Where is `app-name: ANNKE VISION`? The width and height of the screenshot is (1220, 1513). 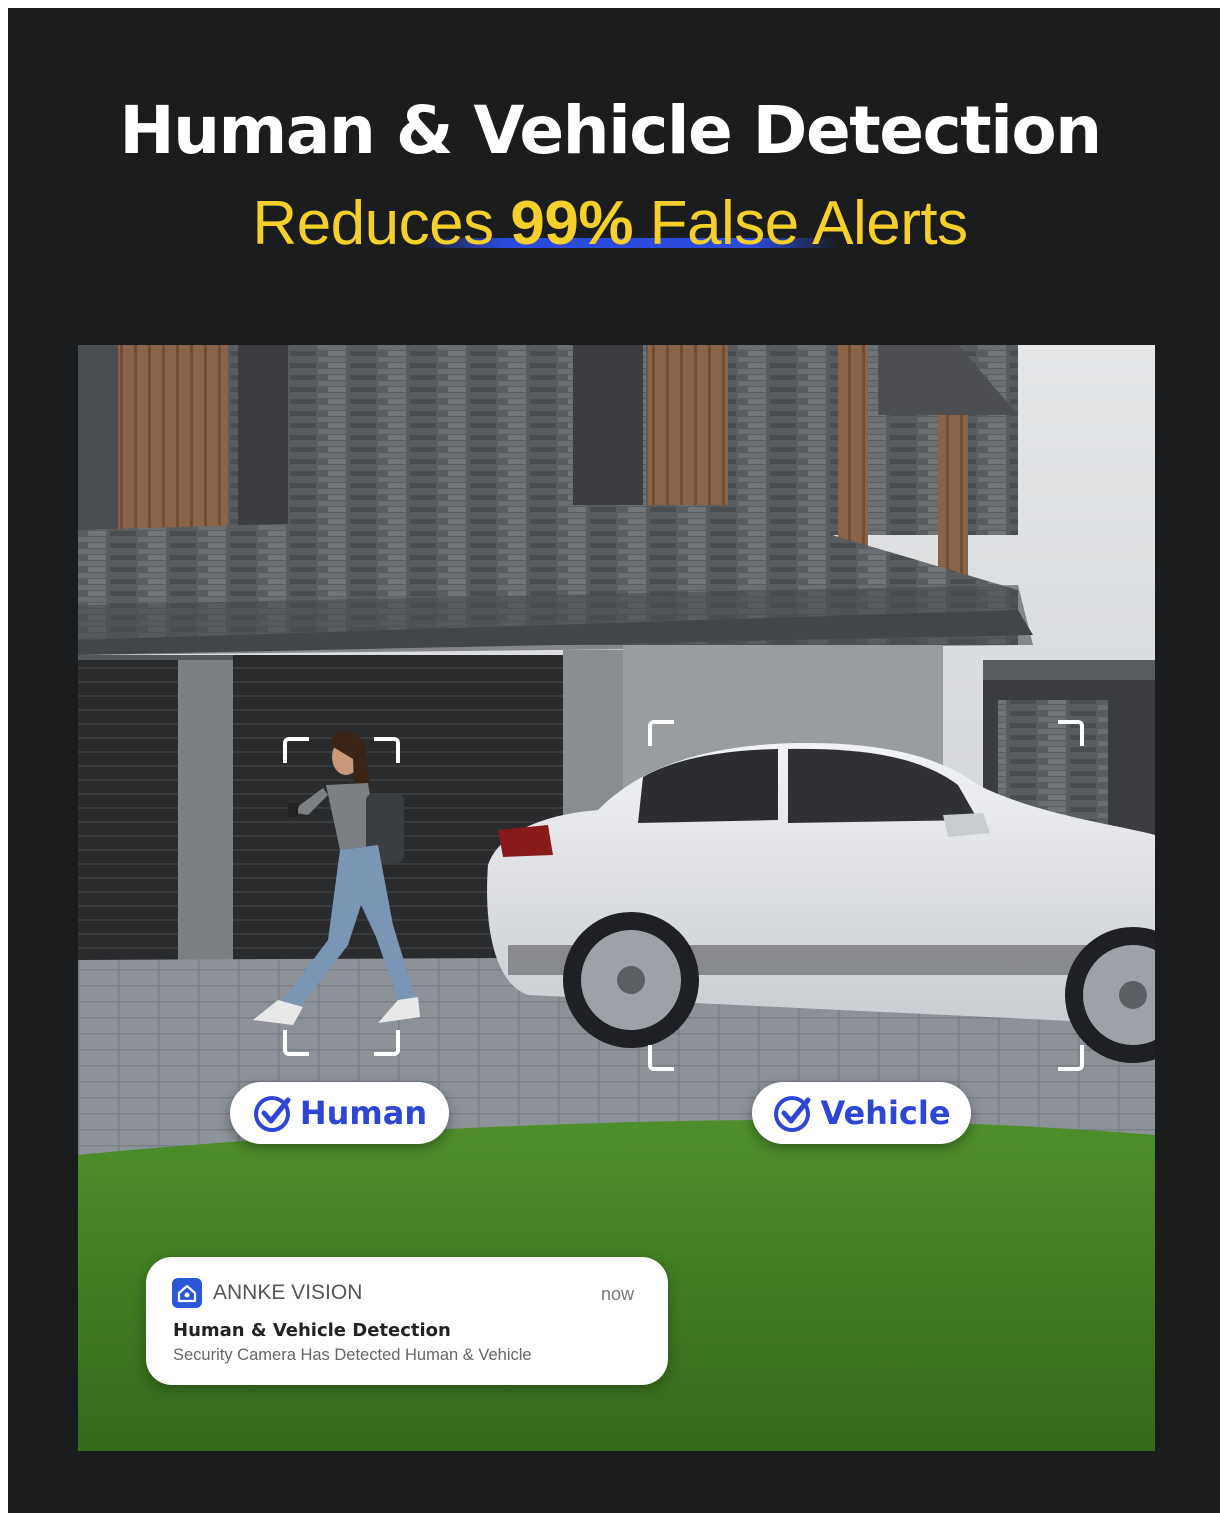 app-name: ANNKE VISION is located at coordinates (288, 1292).